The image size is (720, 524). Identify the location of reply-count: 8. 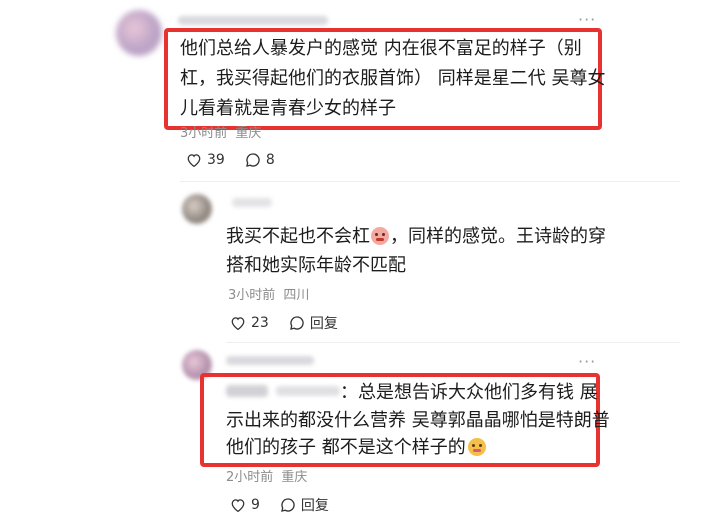
(270, 160).